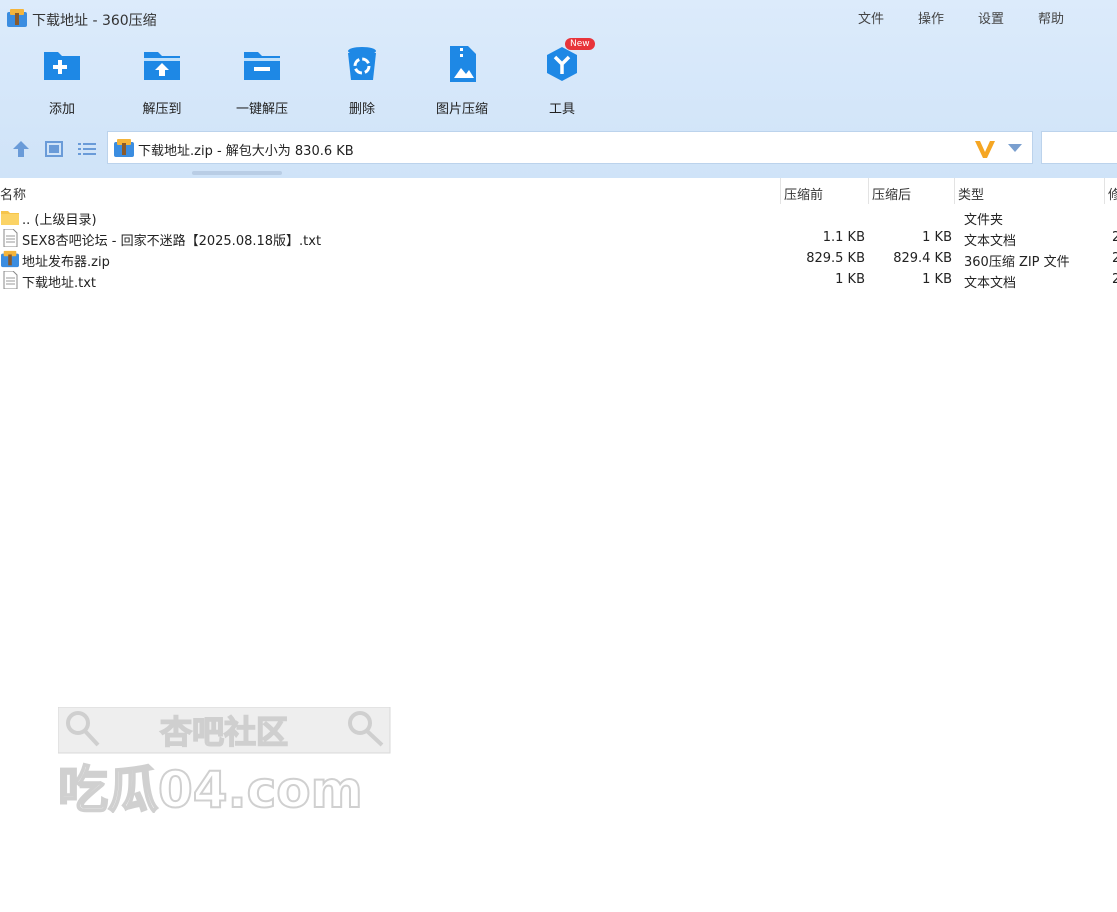 The image size is (1117, 912). Describe the element at coordinates (558, 280) in the screenshot. I see `file-row: 下载地址.txt 1 KB 1 KB 文本文档 2` at that location.